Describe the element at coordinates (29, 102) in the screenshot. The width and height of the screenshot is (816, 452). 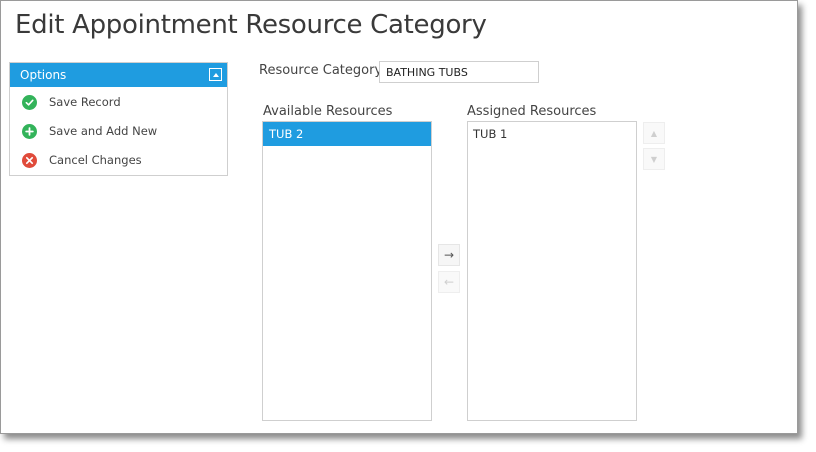
I see `check-icon` at that location.